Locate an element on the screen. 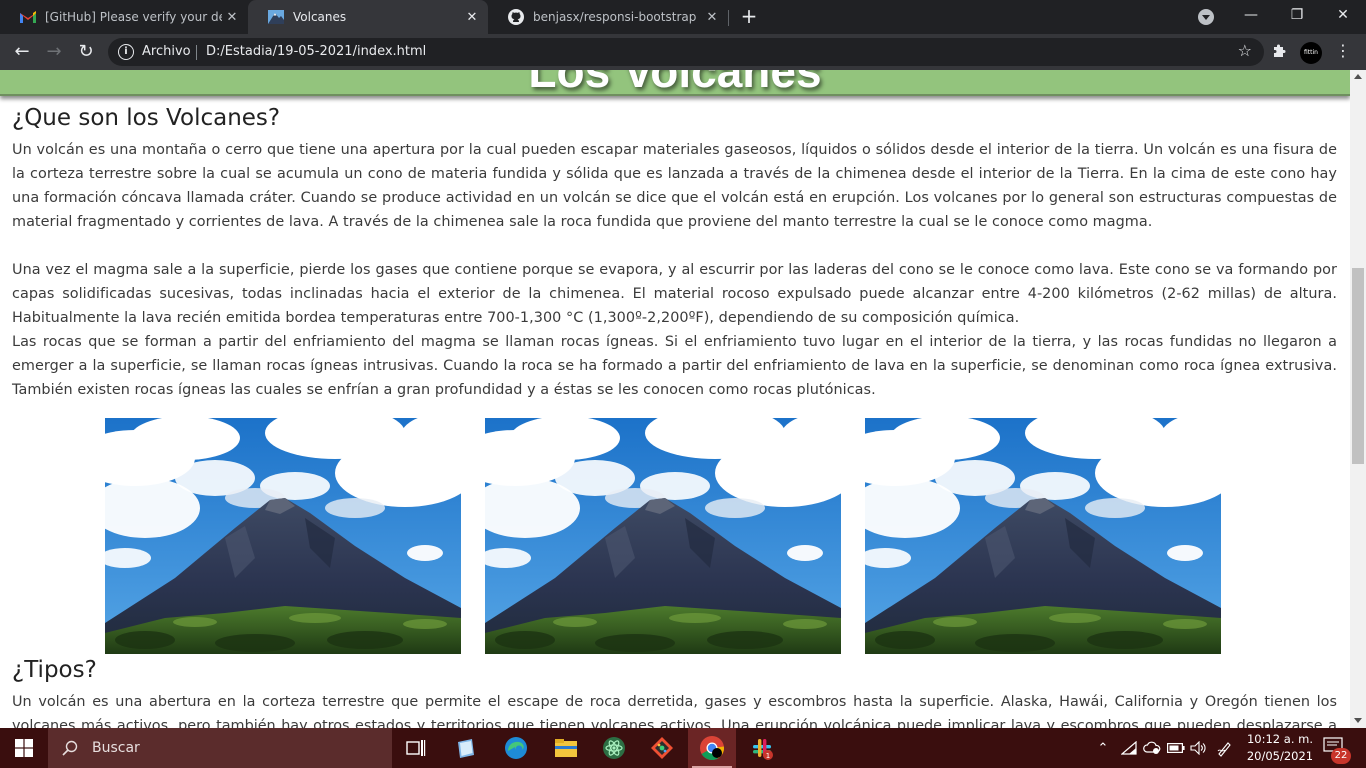 The width and height of the screenshot is (1366, 768). bookmark-star-icon: ☆ is located at coordinates (1245, 50).